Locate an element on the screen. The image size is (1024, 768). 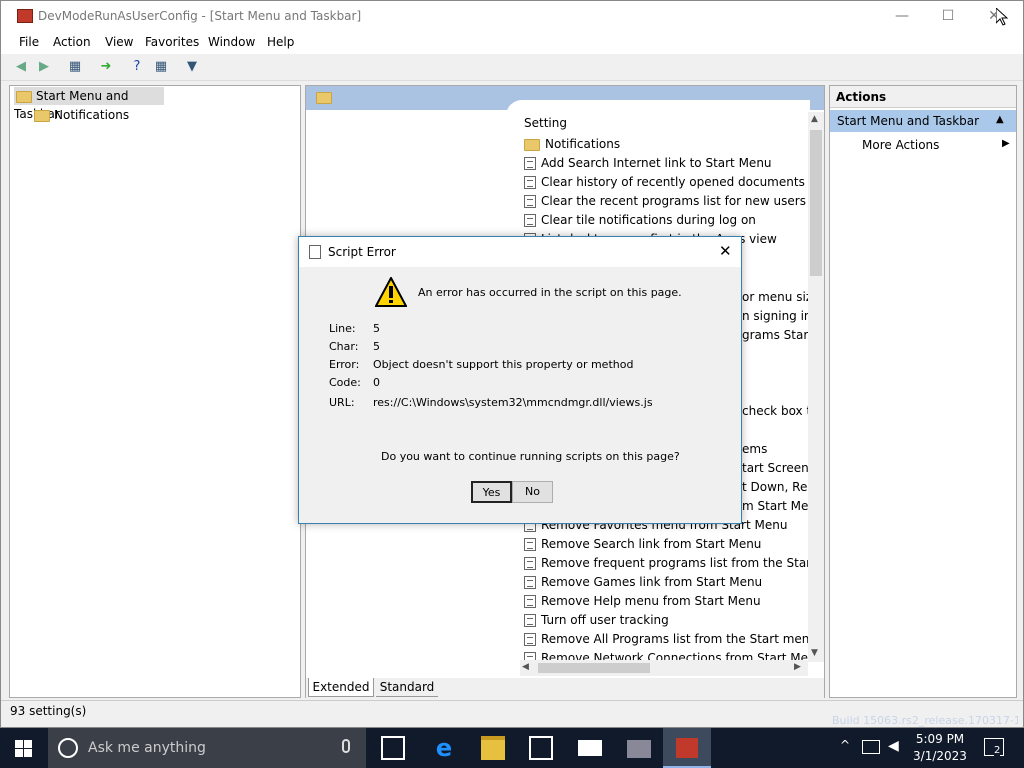
scroll-right-icon: ▶ is located at coordinates (797, 667).